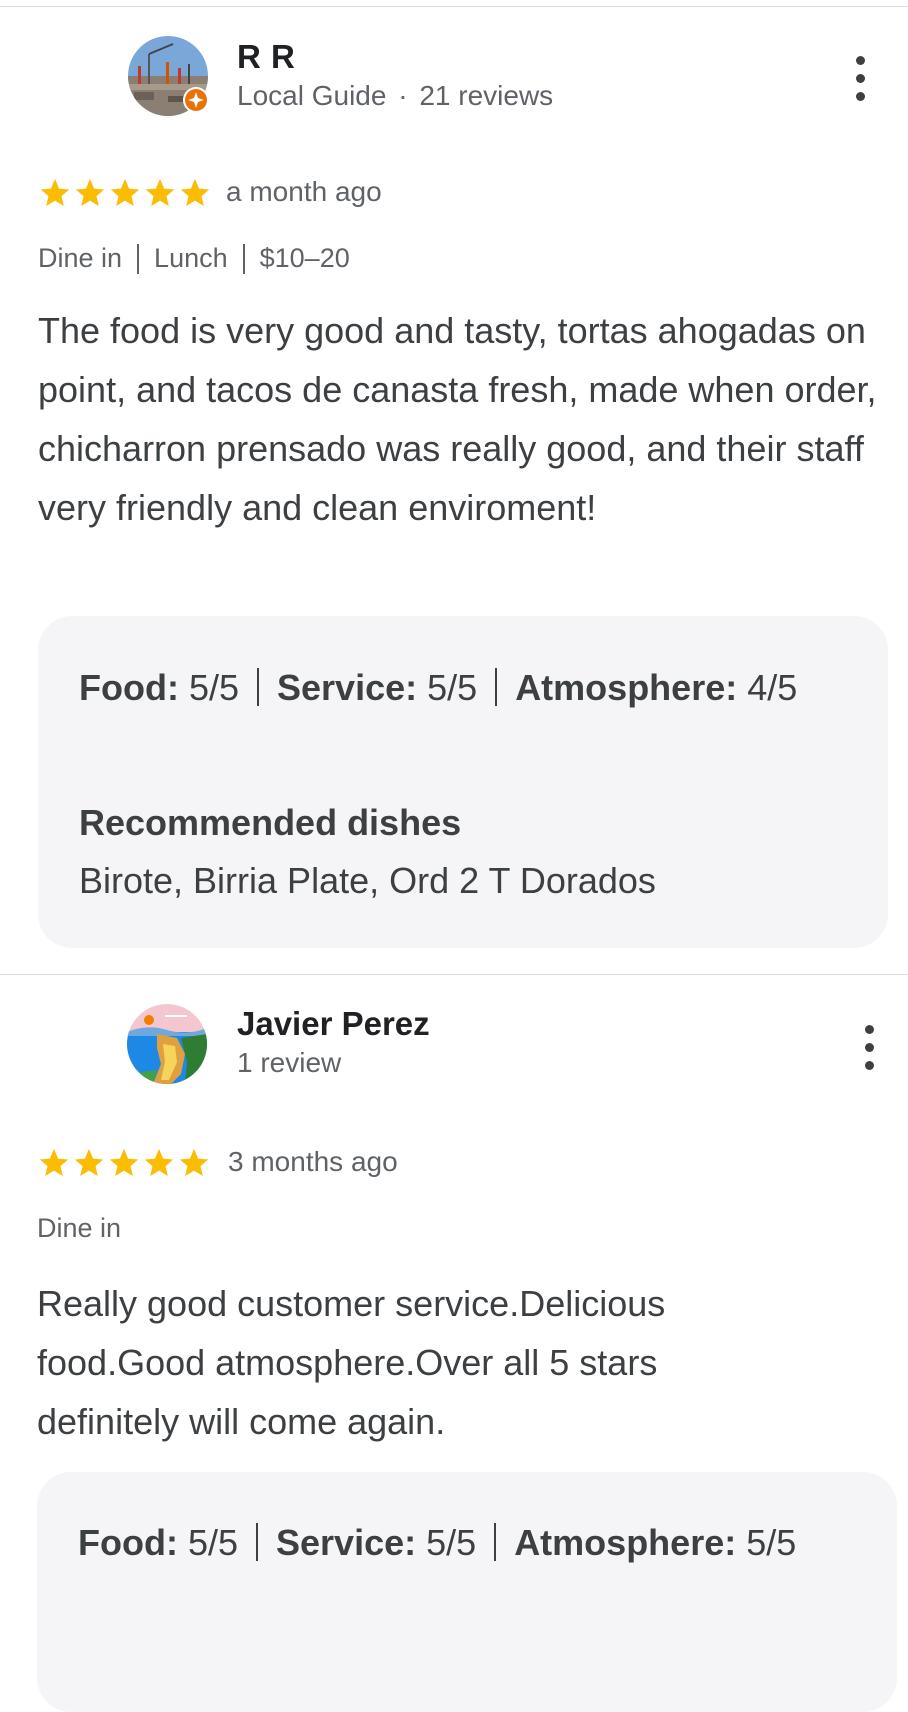 The height and width of the screenshot is (1712, 908). I want to click on reviewer-name: Javier Perez, so click(333, 1024).